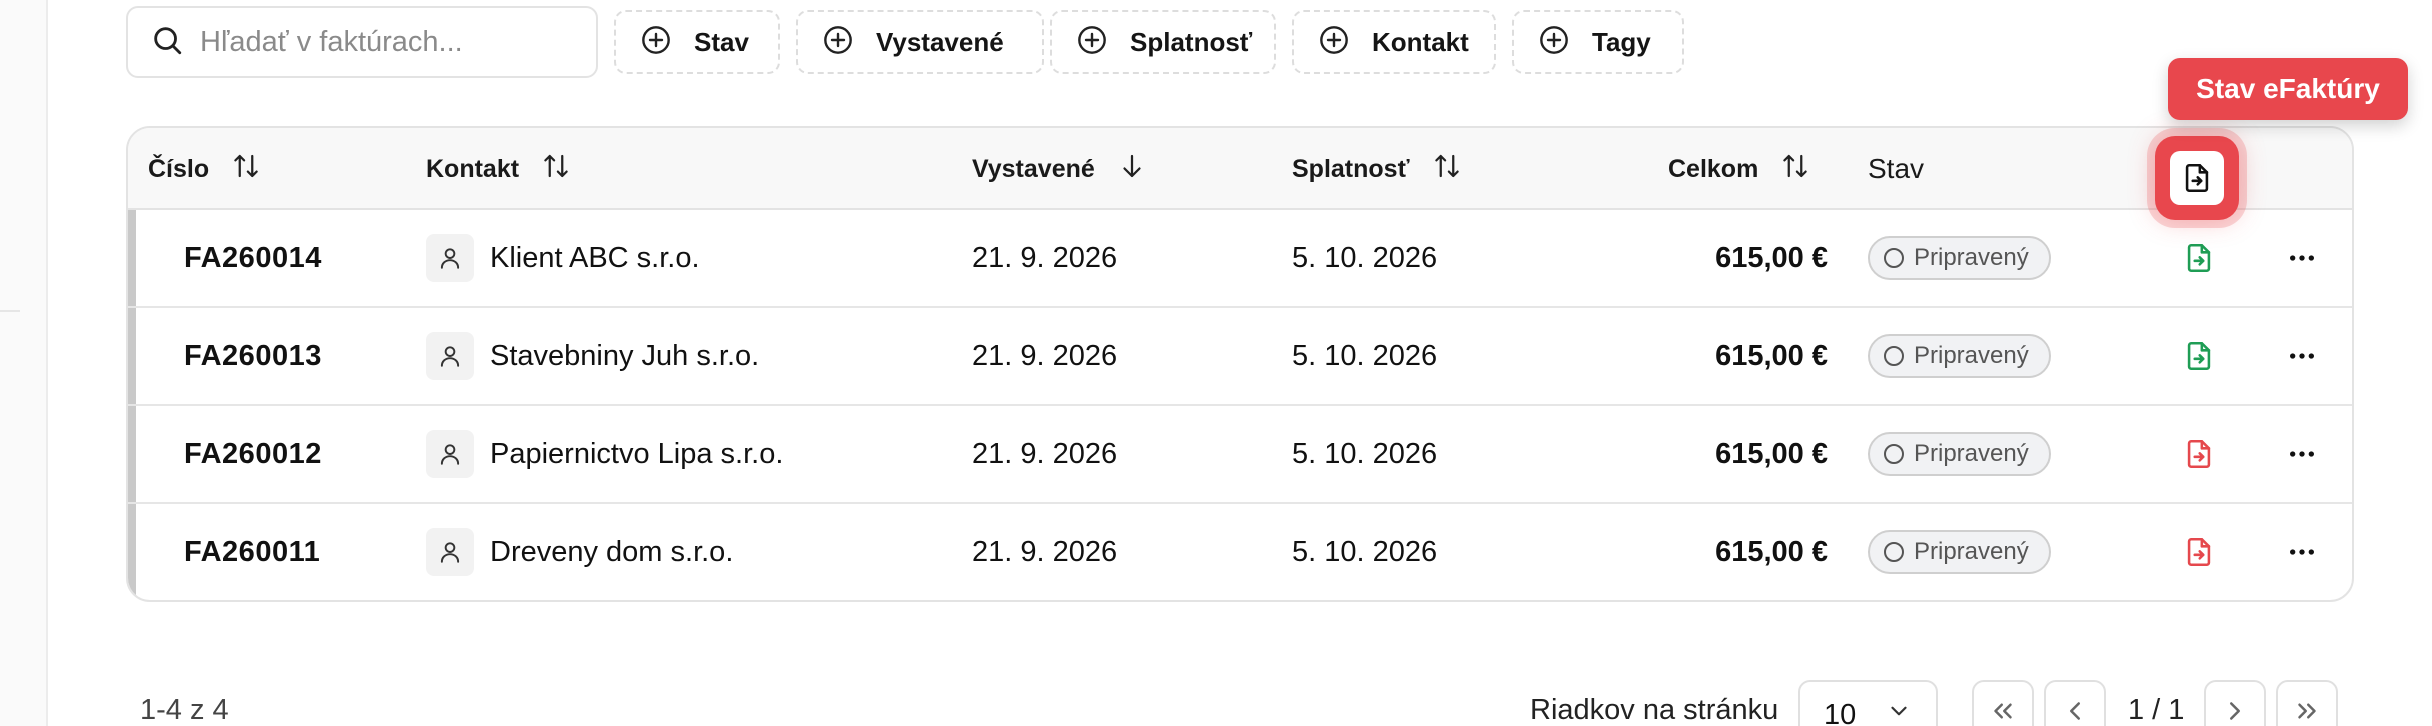  I want to click on einvoice-status-tooltip: Stav eFaktúry, so click(2288, 89).